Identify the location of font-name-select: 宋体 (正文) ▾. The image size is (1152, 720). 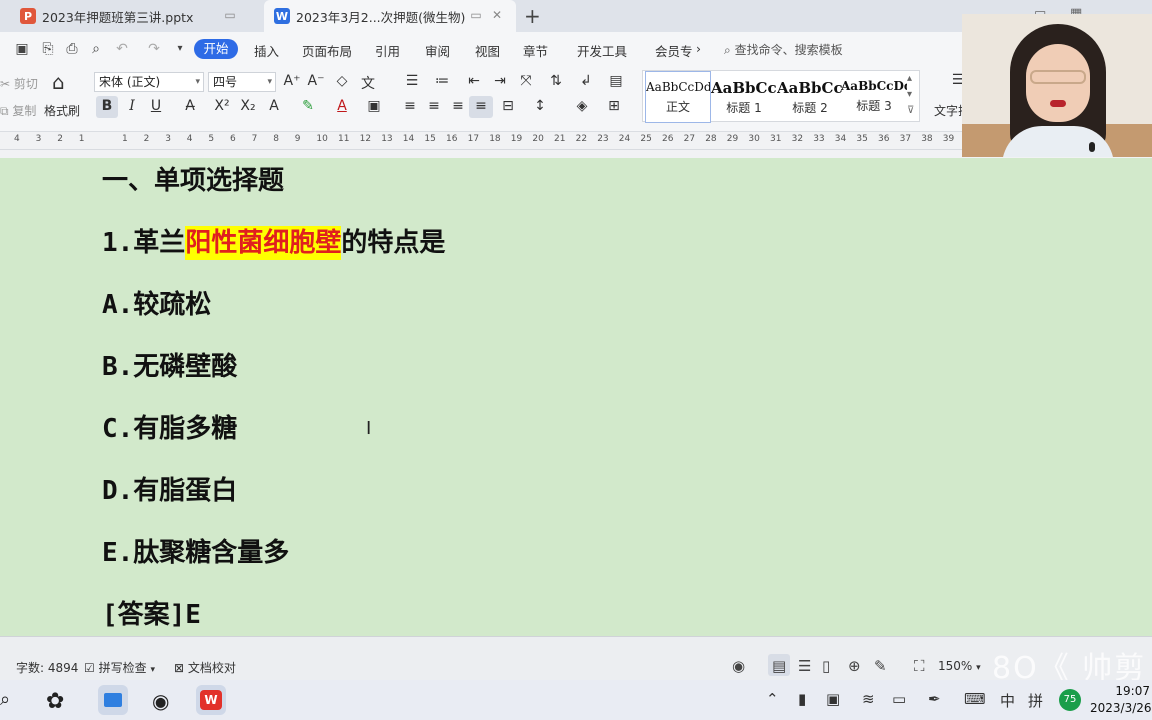
(149, 82).